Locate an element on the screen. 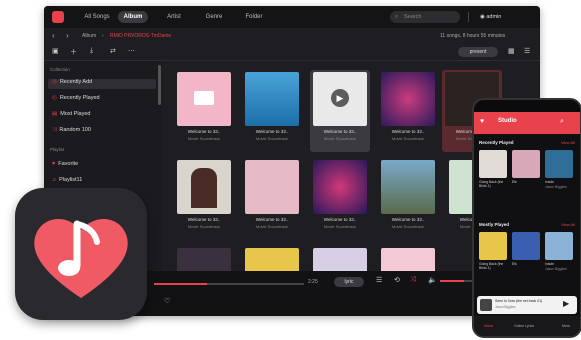 The image size is (581, 340). album-art: ▶ is located at coordinates (340, 99).